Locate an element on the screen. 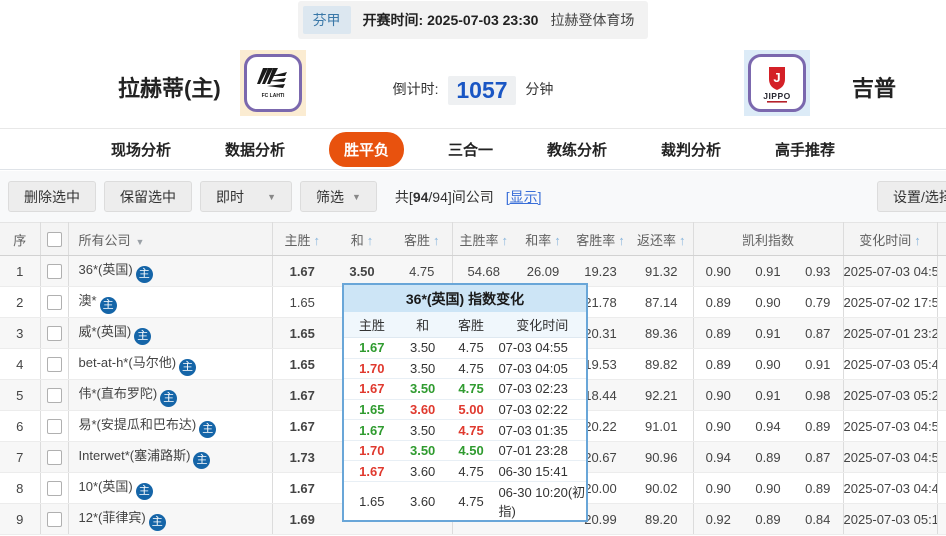 Image resolution: width=946 pixels, height=536 pixels. tab-5: 裁判分析 is located at coordinates (691, 149).